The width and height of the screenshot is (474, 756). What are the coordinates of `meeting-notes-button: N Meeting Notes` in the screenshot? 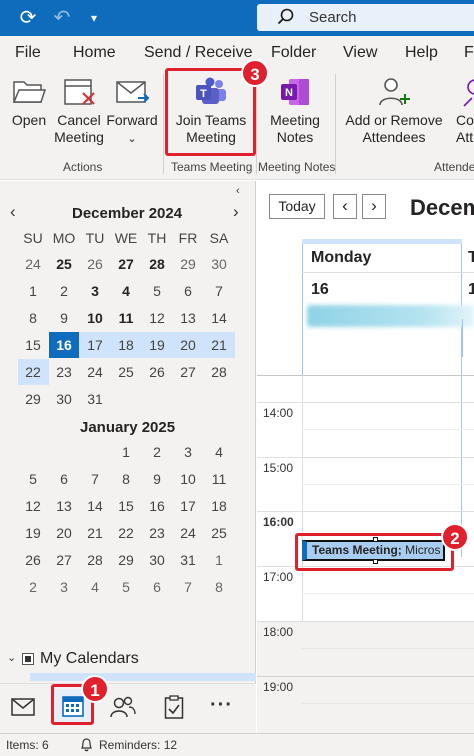 It's located at (295, 111).